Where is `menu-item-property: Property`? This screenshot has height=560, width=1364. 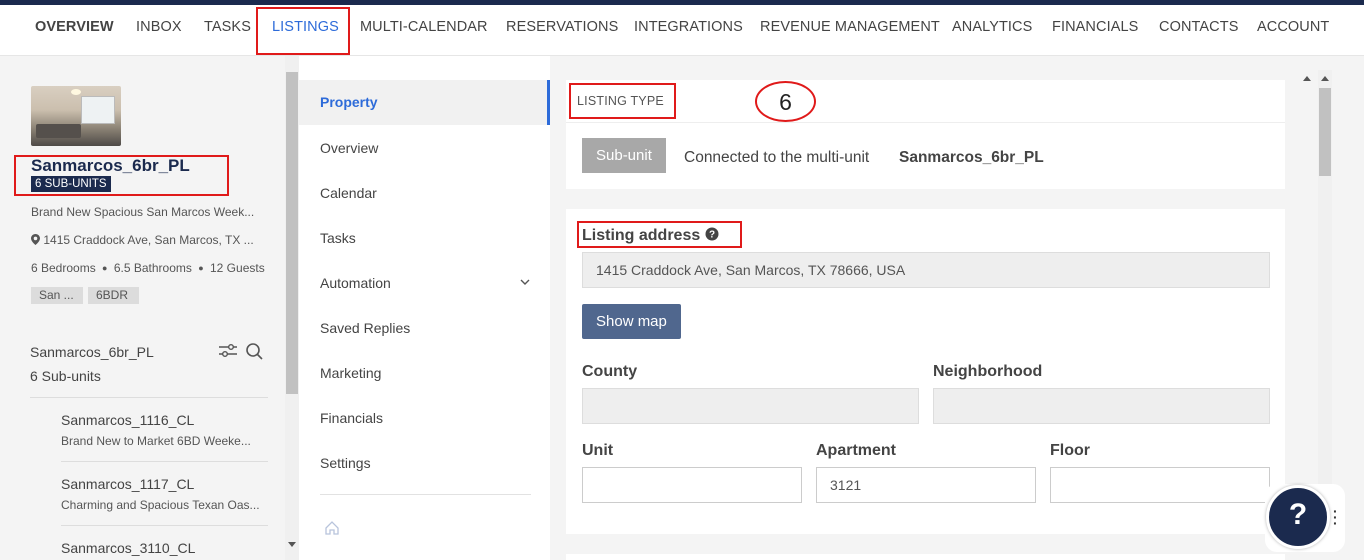 menu-item-property: Property is located at coordinates (424, 102).